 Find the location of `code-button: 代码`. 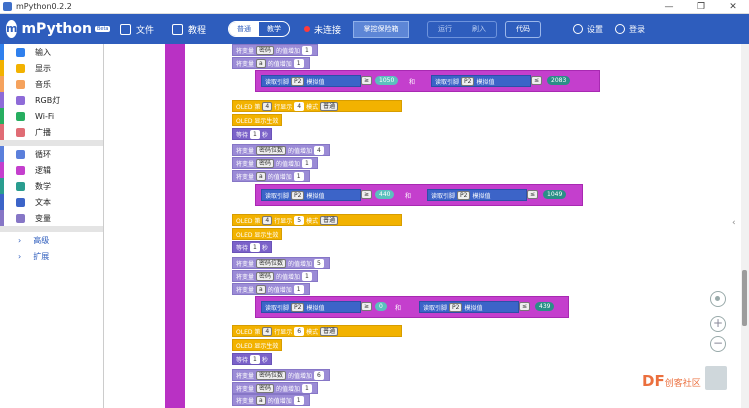

code-button: 代码 is located at coordinates (523, 29).